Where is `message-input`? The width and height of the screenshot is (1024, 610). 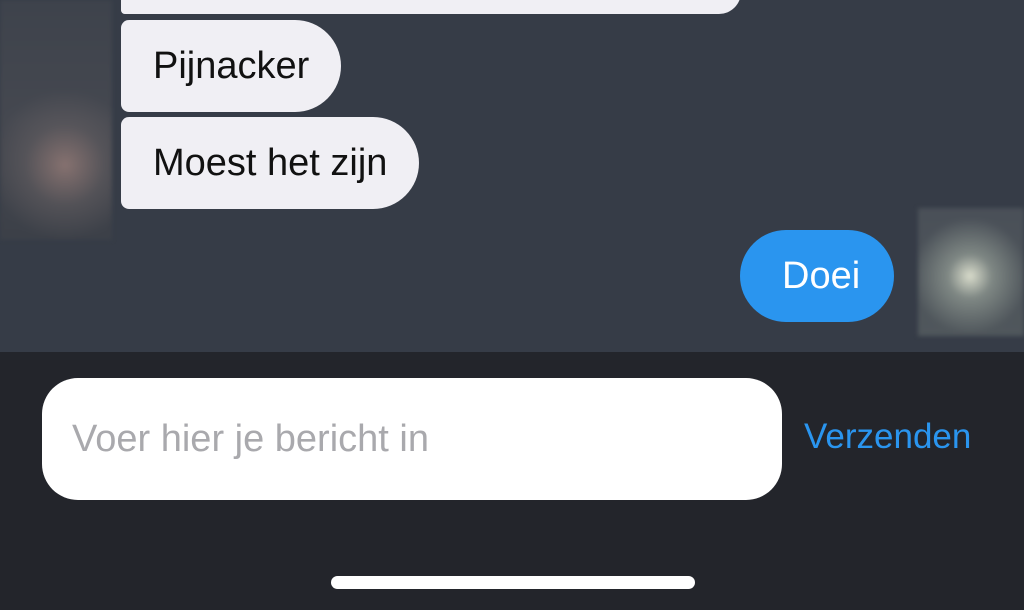
message-input is located at coordinates (412, 439).